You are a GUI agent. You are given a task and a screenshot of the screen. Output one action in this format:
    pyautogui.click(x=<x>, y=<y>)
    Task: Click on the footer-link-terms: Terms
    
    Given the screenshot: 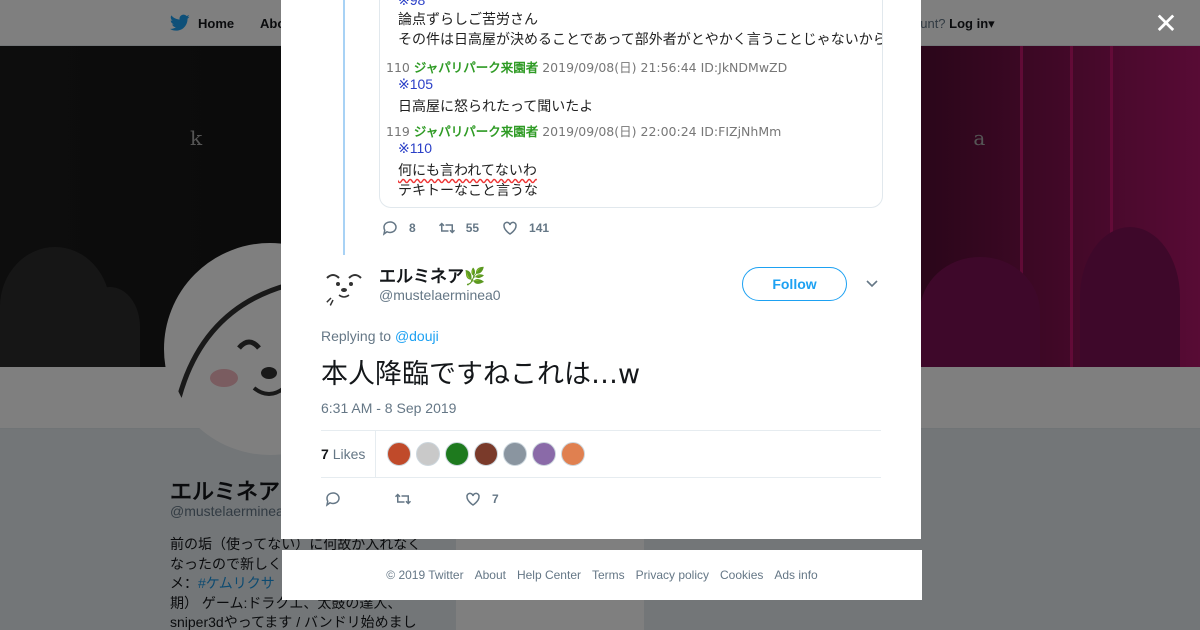 What is the action you would take?
    pyautogui.click(x=608, y=575)
    